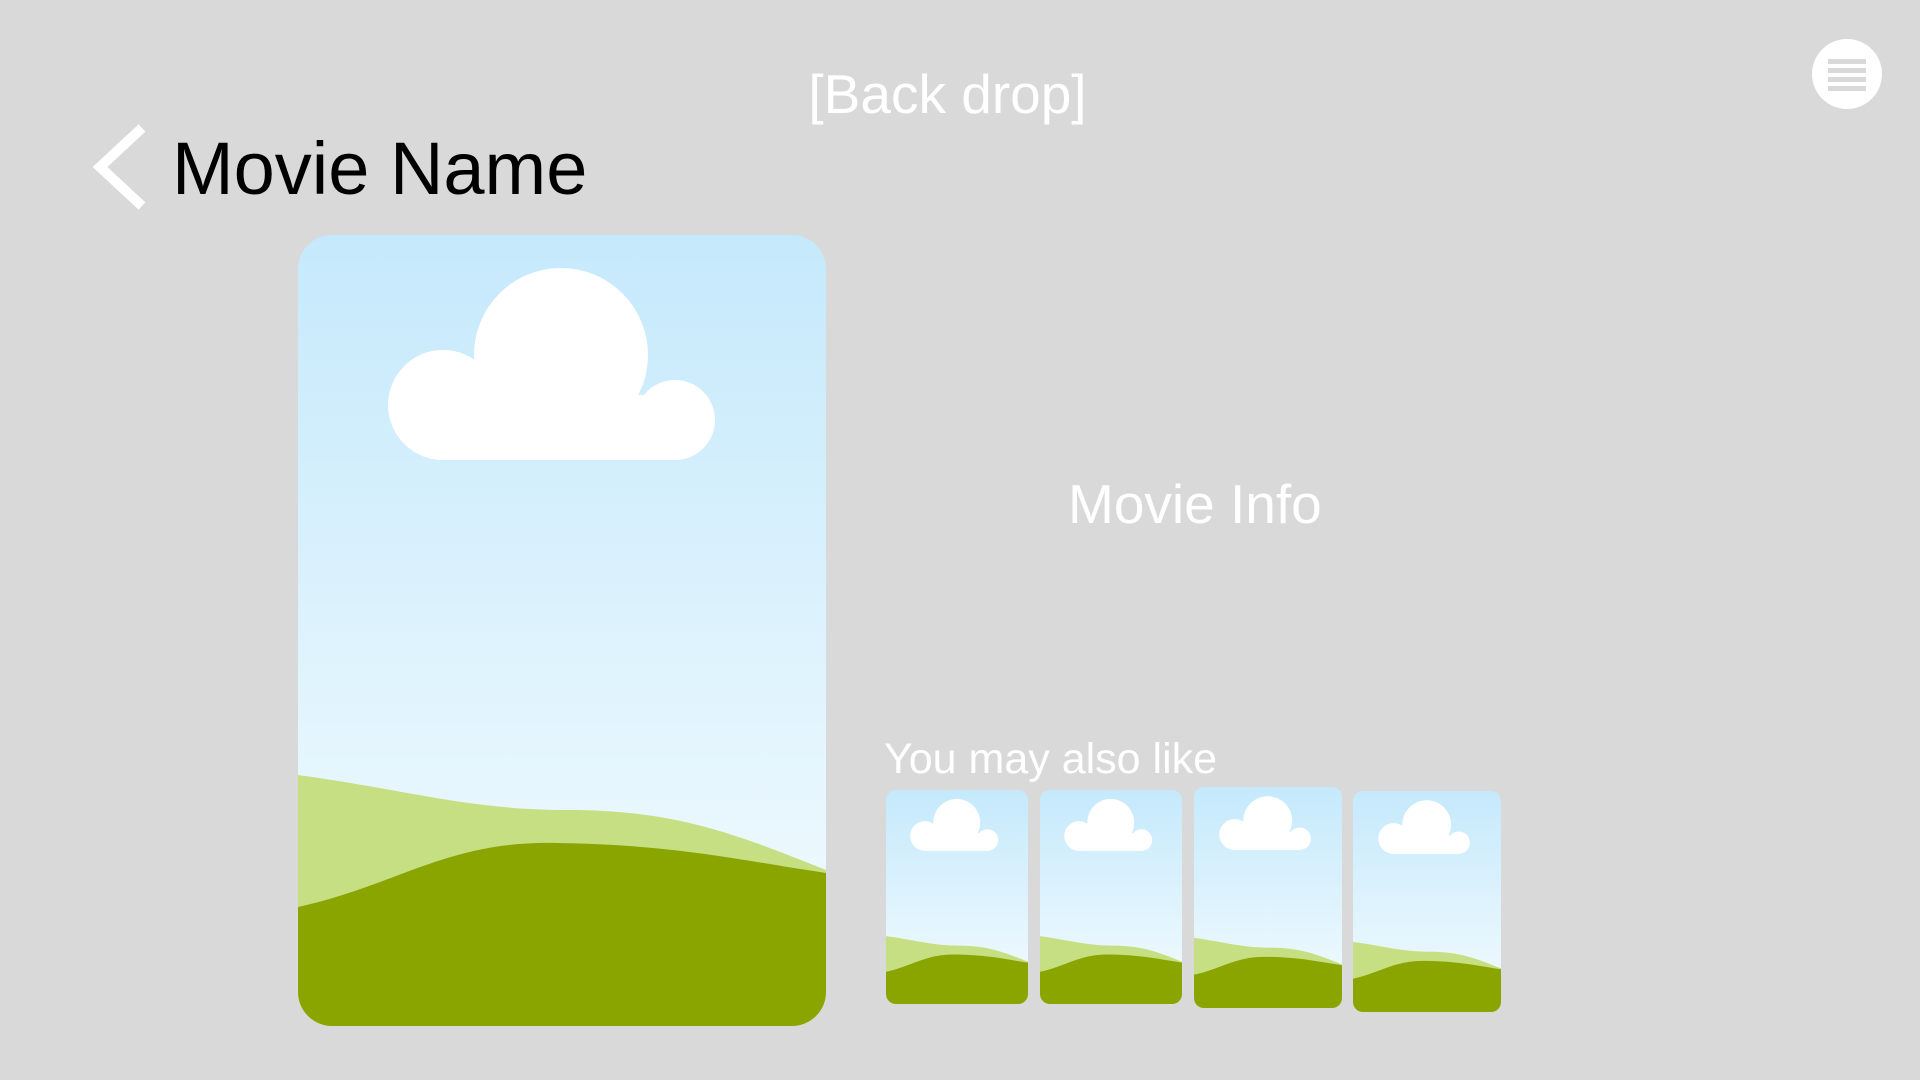  I want to click on back-button, so click(123, 167).